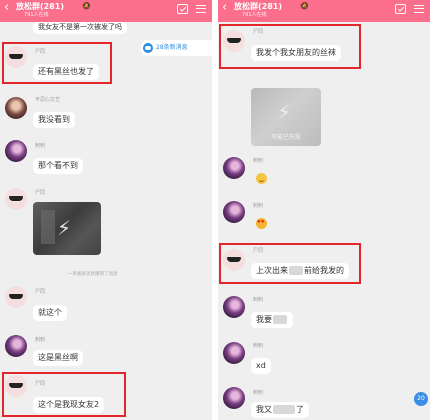 Image resolution: width=430 pixels, height=420 pixels. I want to click on message-bubble: 我要, so click(272, 320).